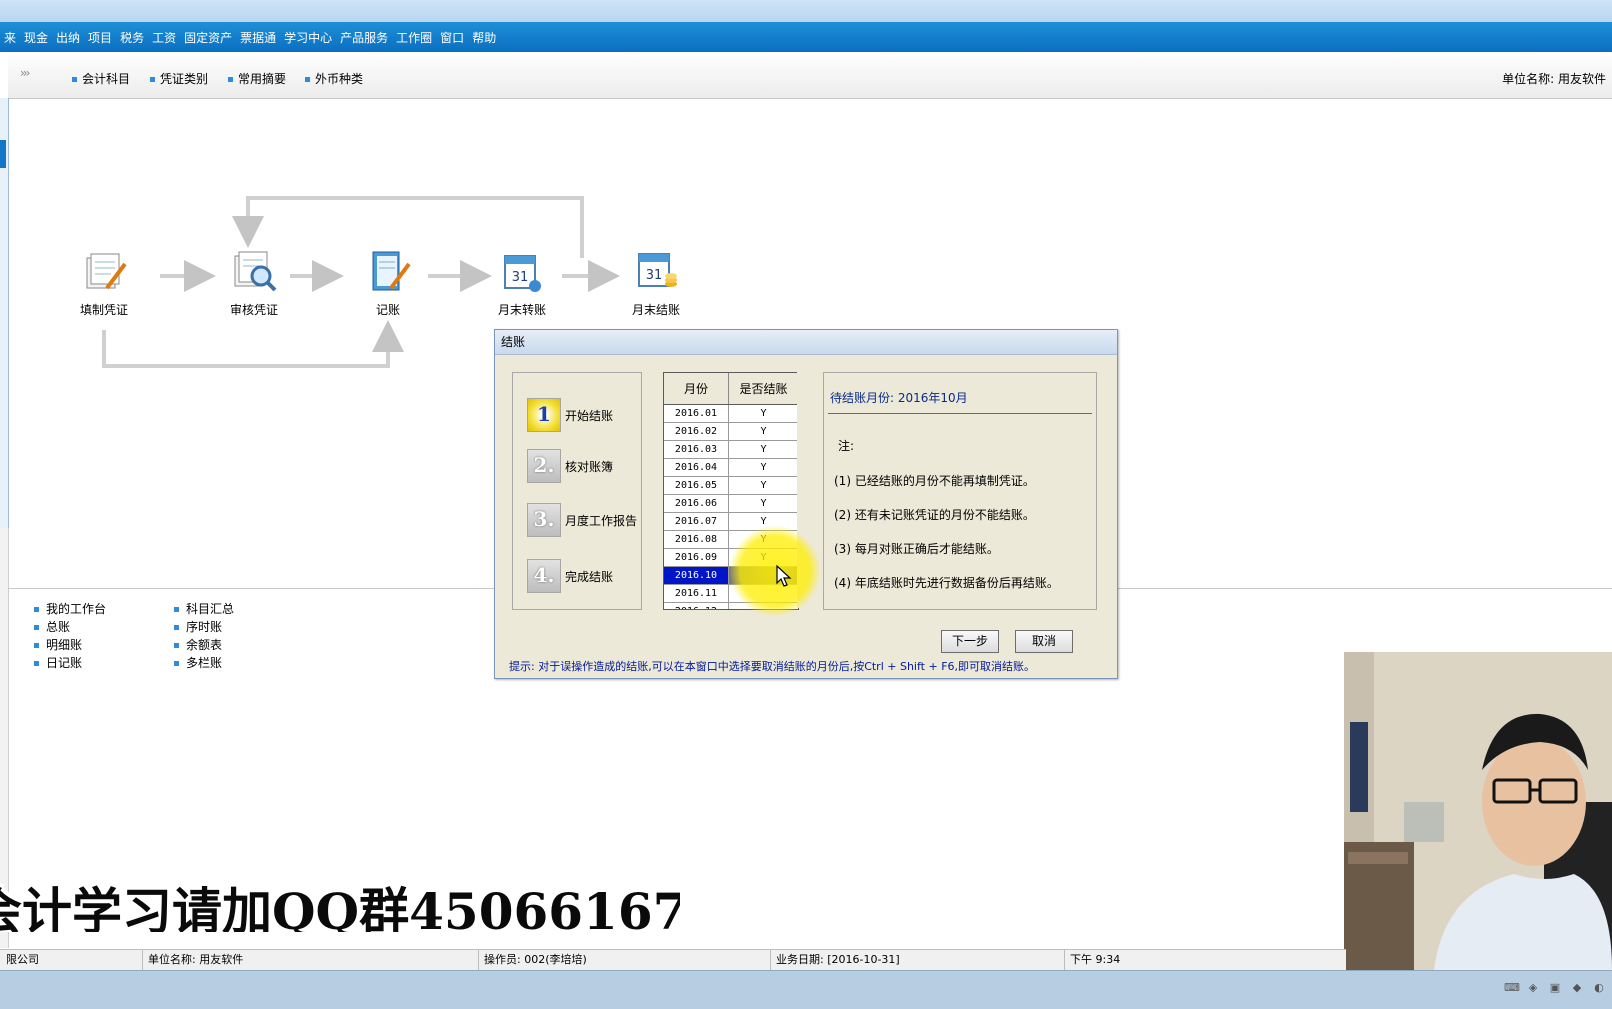 The height and width of the screenshot is (1009, 1612). What do you see at coordinates (731, 468) in the screenshot?
I see `month-row: 2016.04 Y` at bounding box center [731, 468].